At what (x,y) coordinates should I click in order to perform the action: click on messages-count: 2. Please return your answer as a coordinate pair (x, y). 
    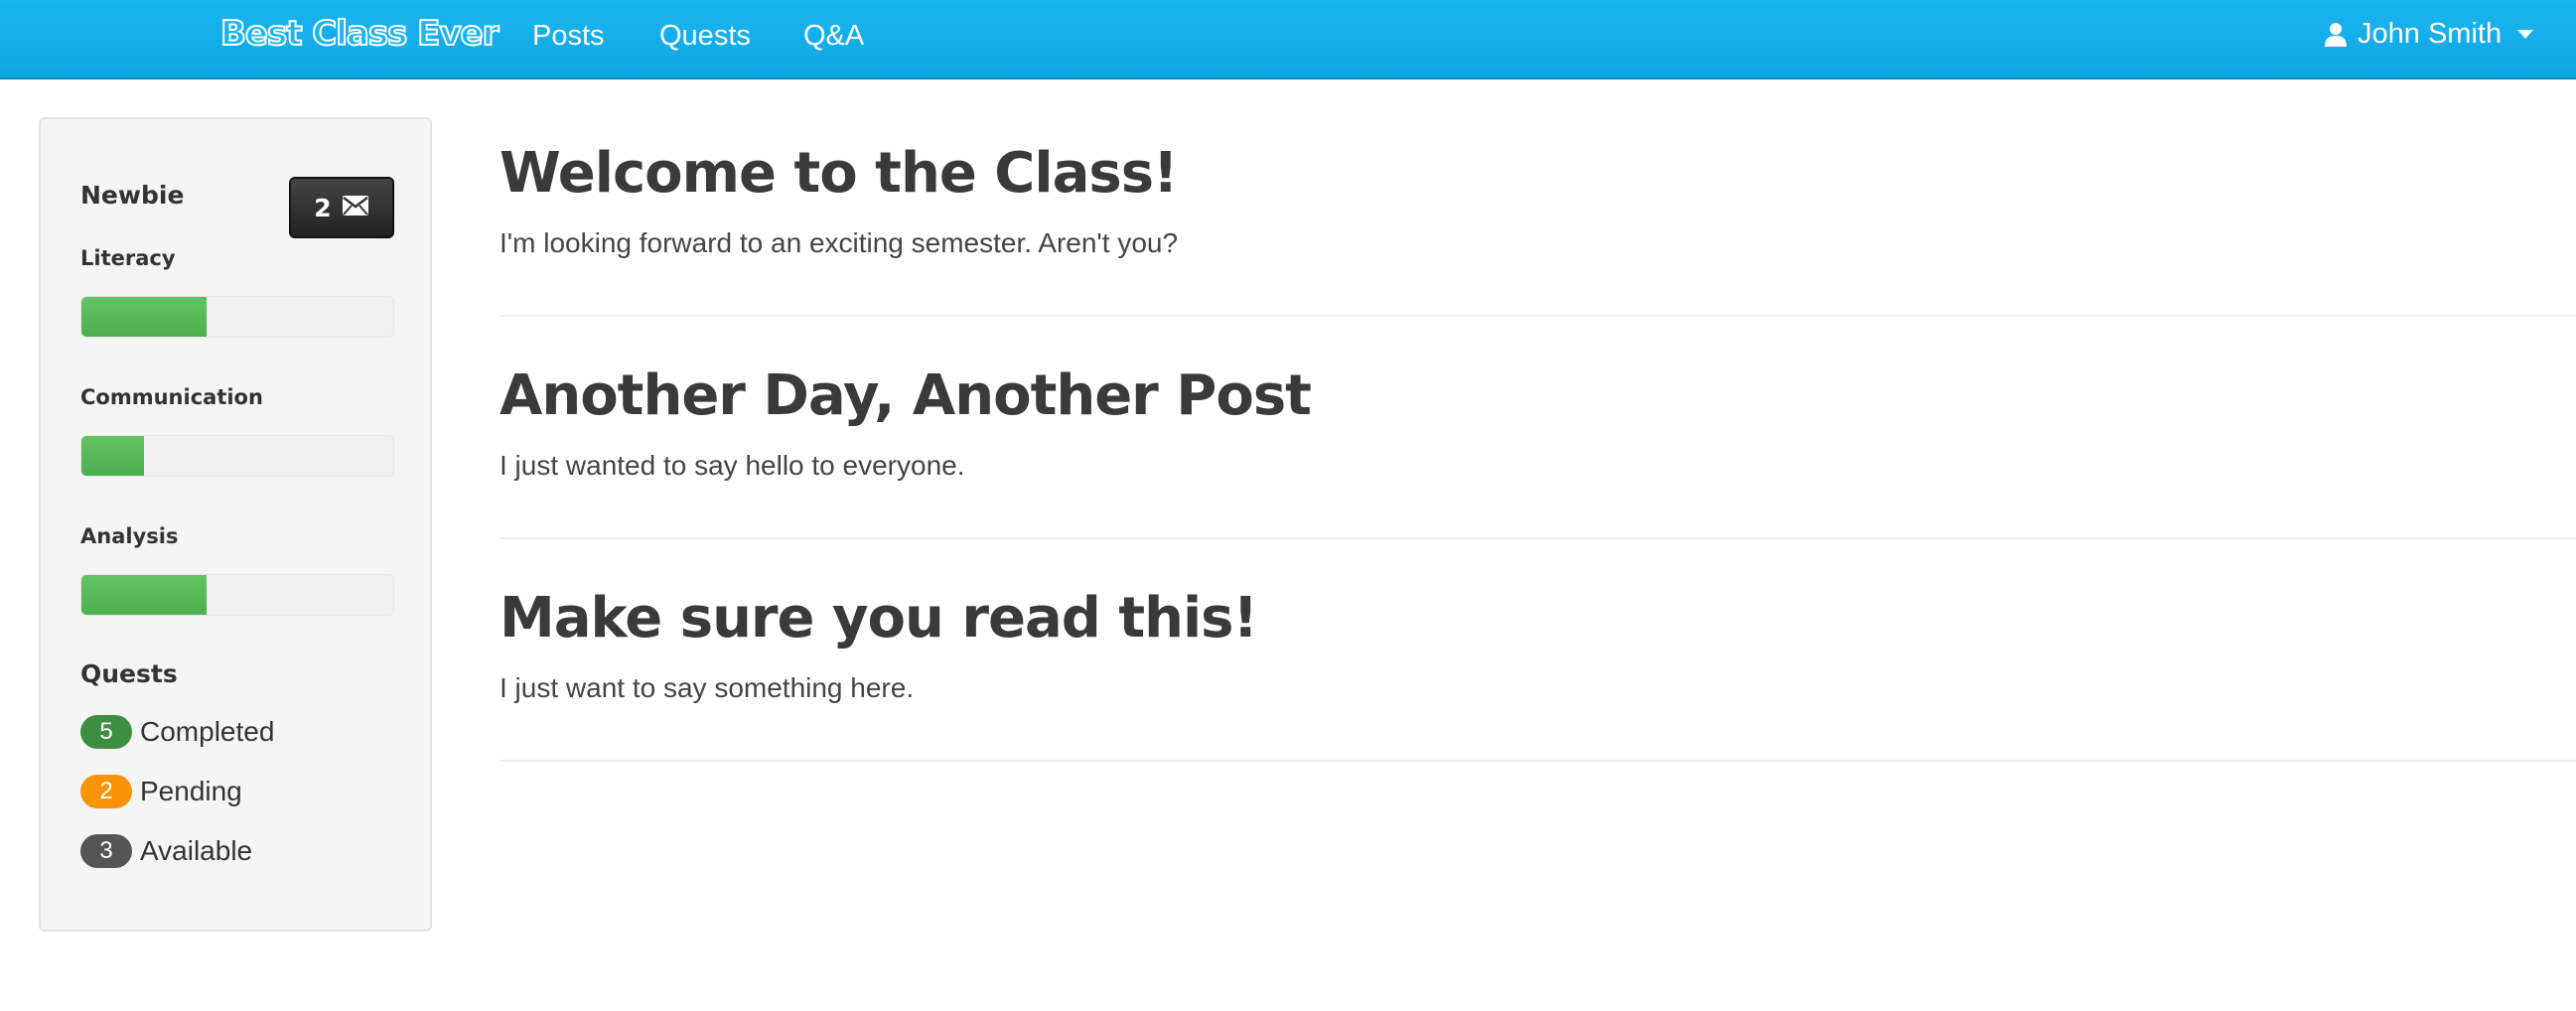
    Looking at the image, I should click on (323, 207).